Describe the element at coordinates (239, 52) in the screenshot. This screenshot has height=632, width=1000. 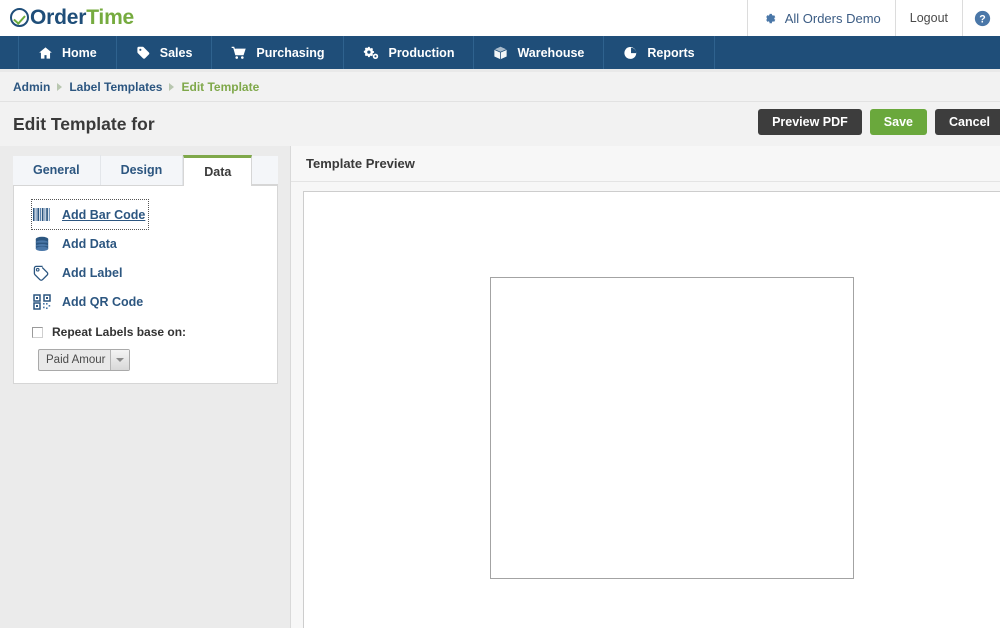
I see `cart-icon` at that location.